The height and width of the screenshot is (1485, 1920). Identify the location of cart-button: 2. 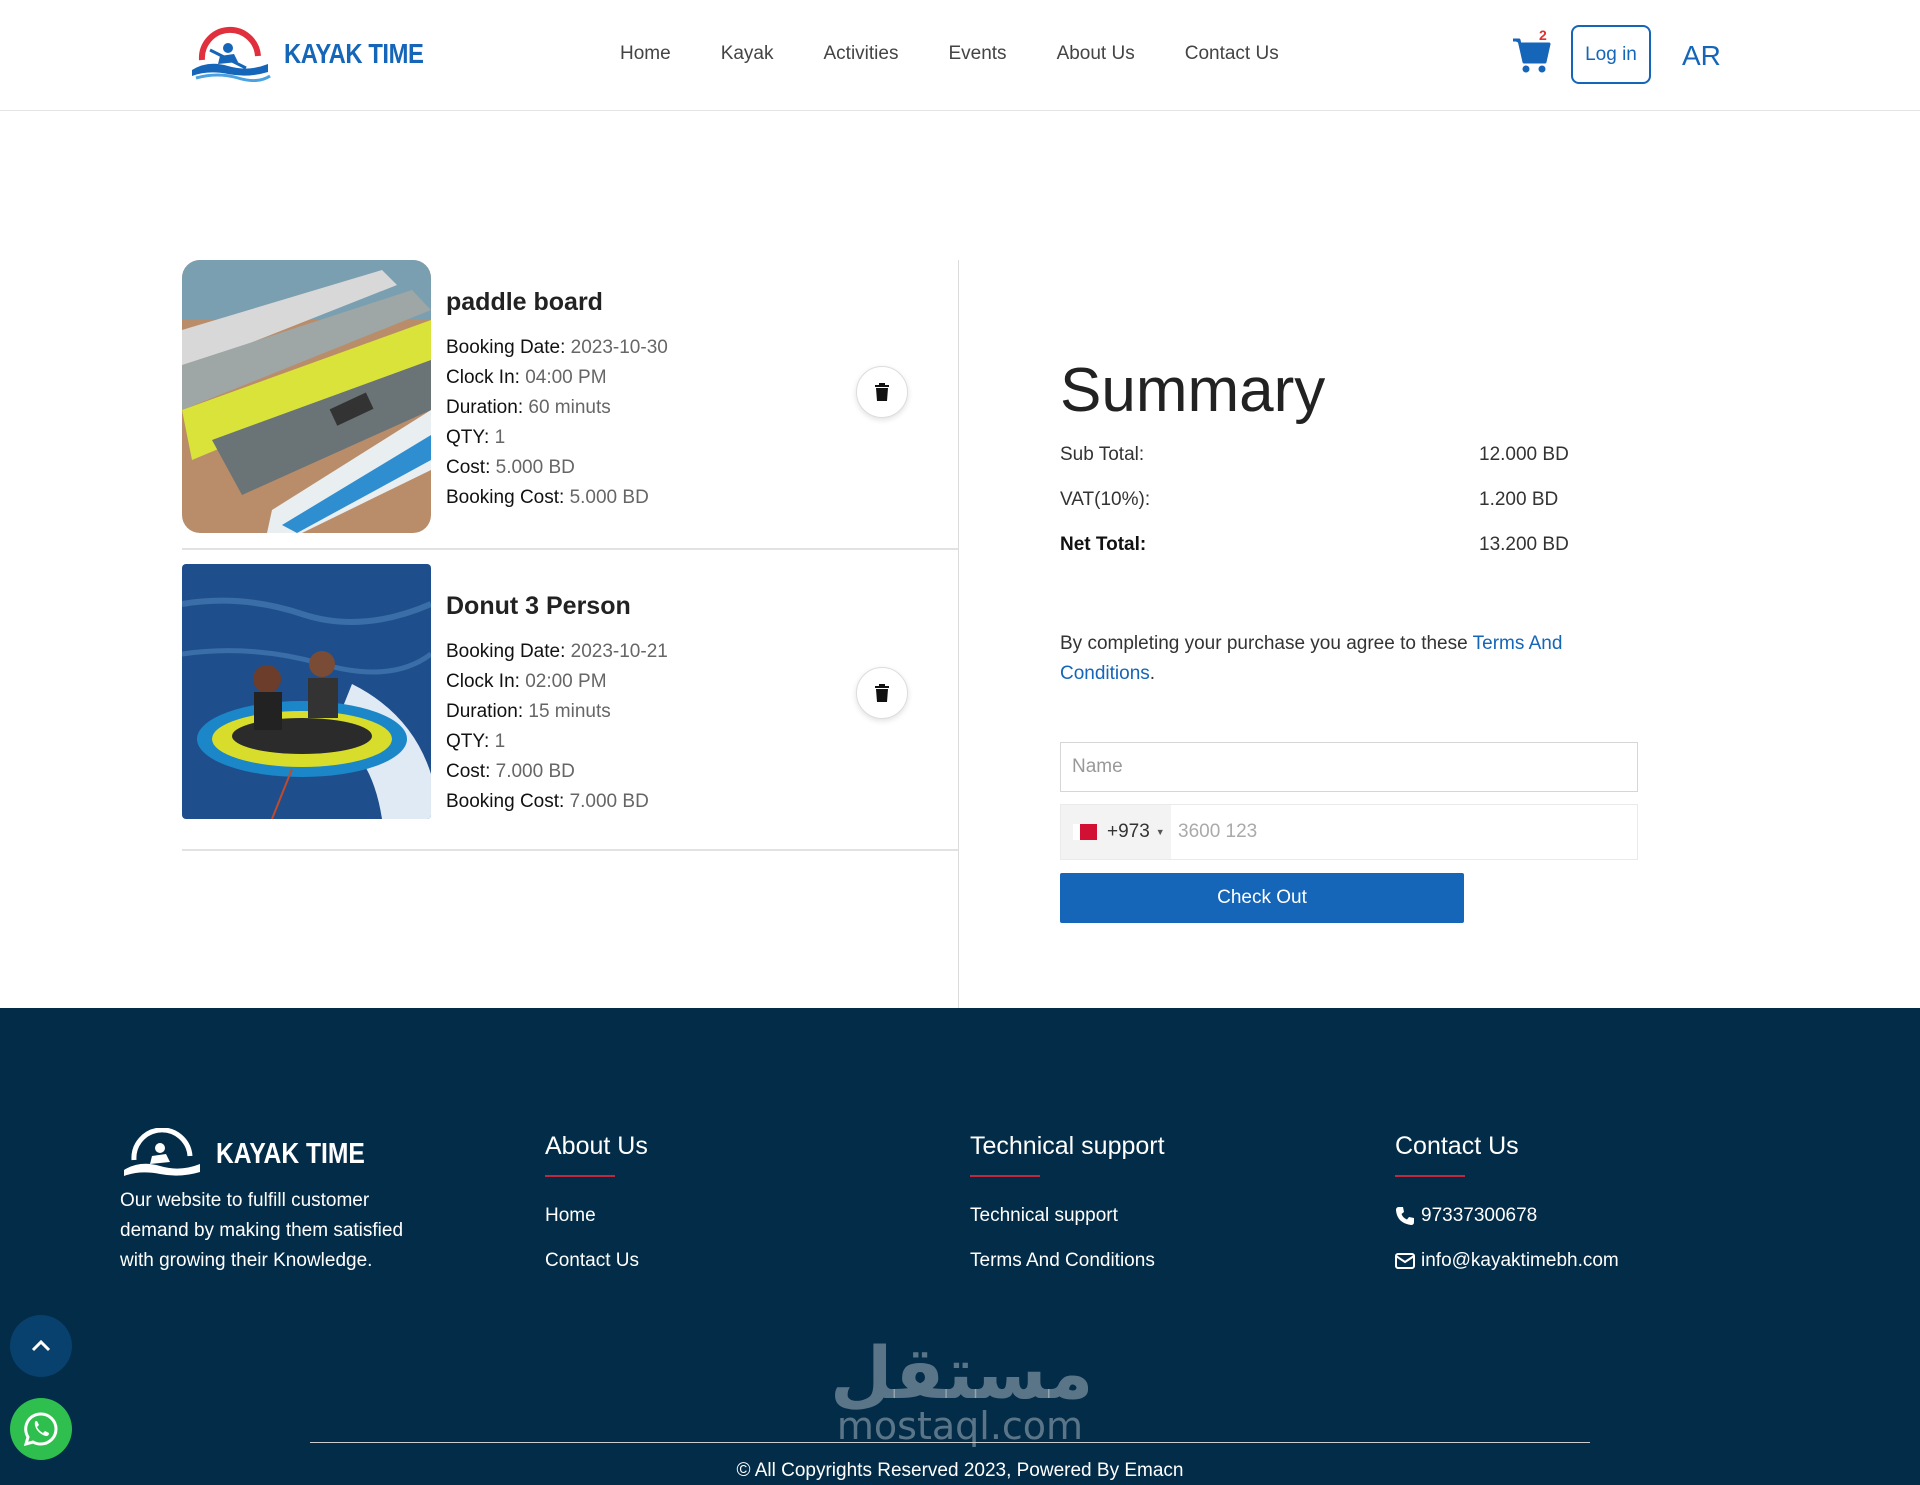
(1531, 50).